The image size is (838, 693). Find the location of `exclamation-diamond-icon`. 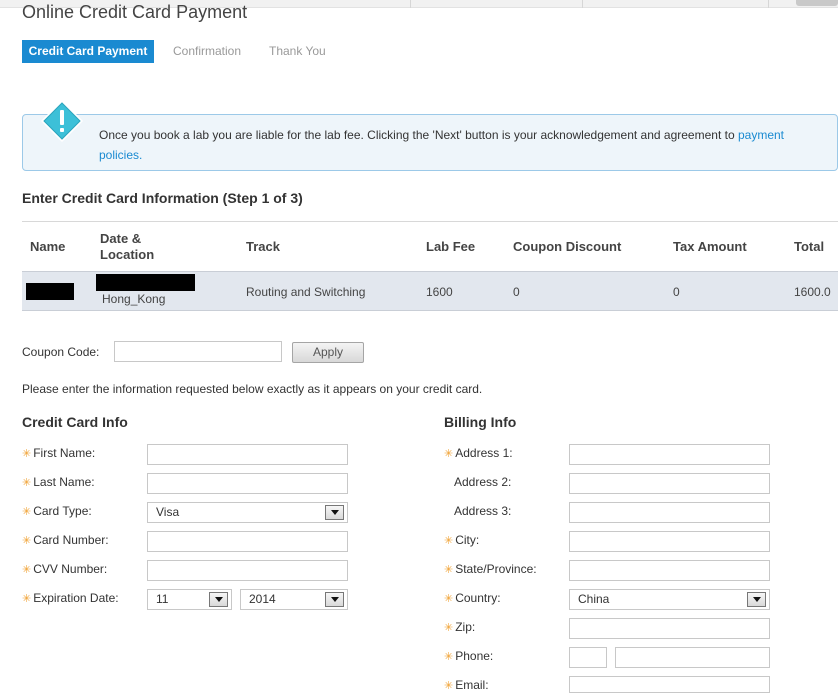

exclamation-diamond-icon is located at coordinates (62, 121).